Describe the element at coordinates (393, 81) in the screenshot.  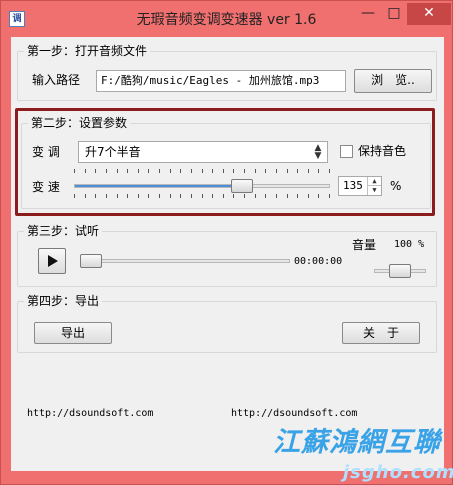
I see `browse-button: 浏 览..` at that location.